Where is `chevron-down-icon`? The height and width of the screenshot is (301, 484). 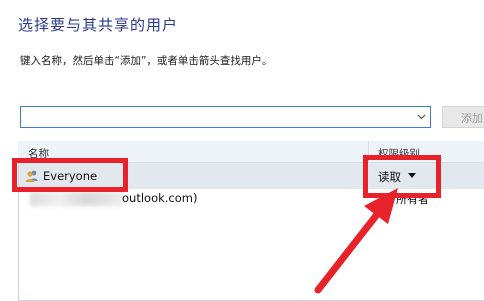 chevron-down-icon is located at coordinates (421, 117).